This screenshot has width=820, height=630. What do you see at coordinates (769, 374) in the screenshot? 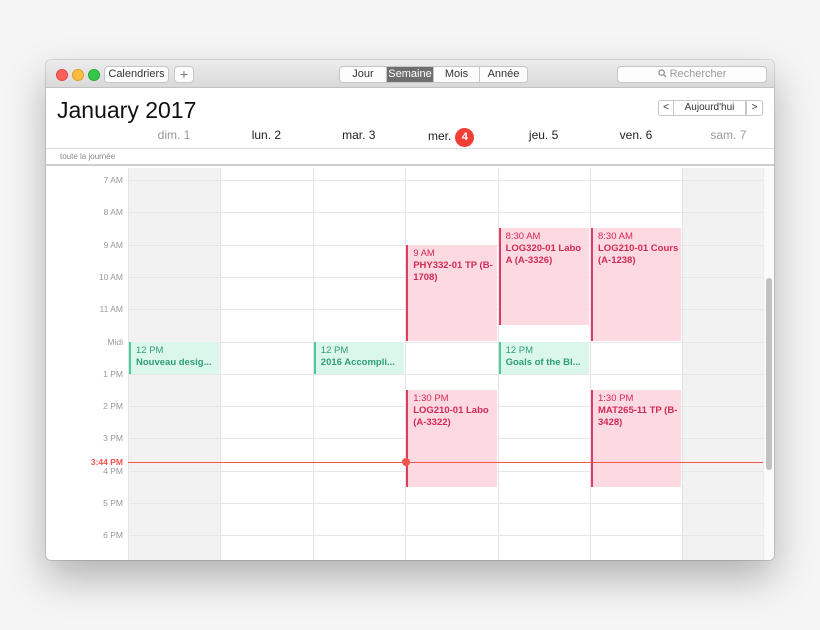
I see `scrollbar-thumb` at bounding box center [769, 374].